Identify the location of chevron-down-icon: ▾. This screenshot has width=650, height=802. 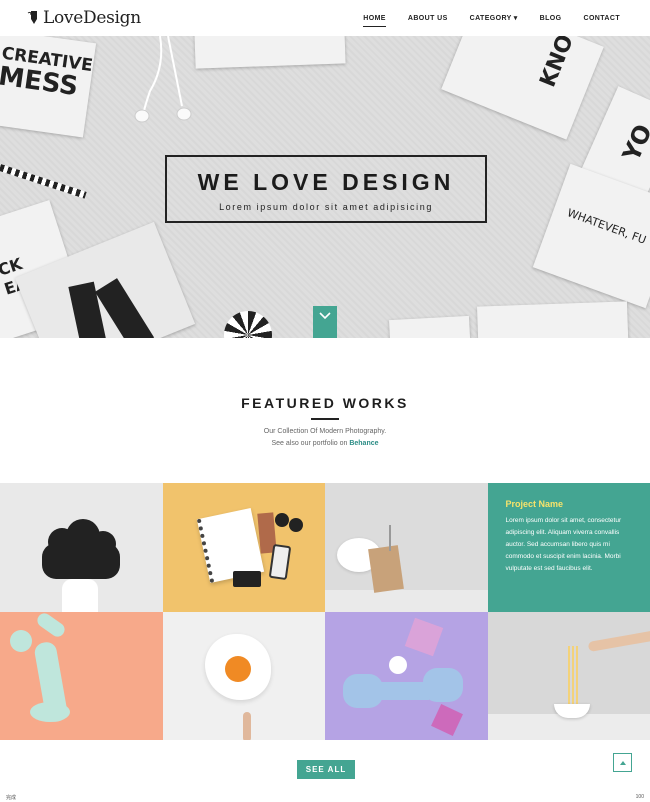
(515, 18).